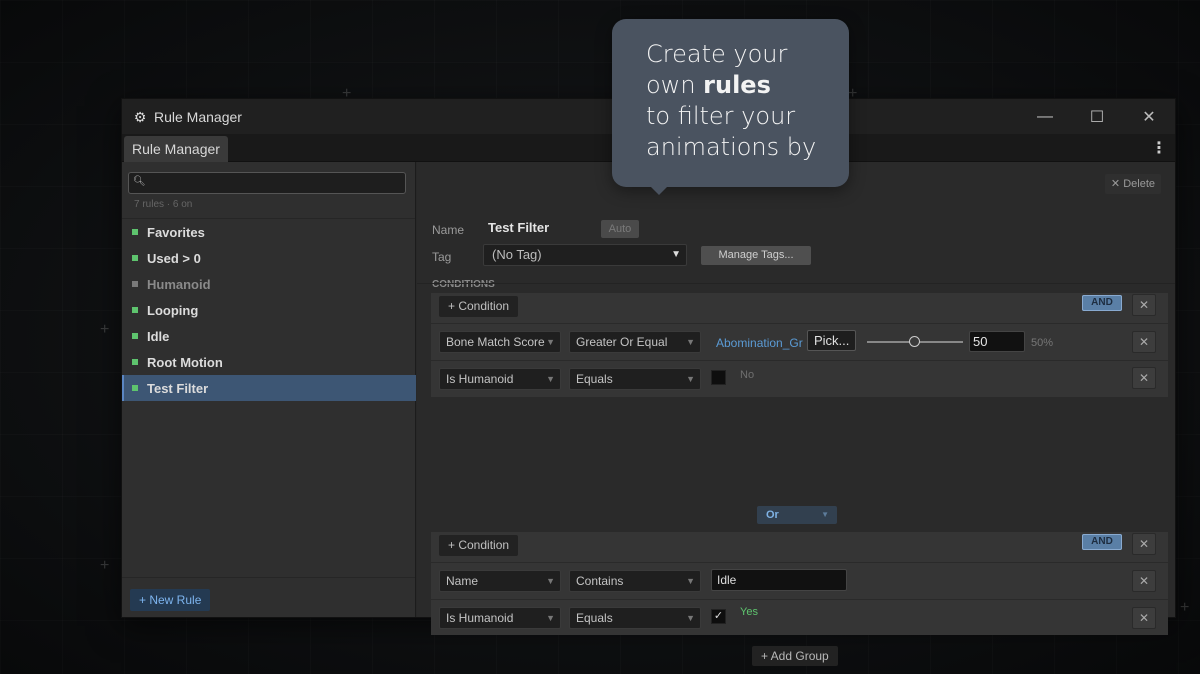 This screenshot has height=674, width=1200. What do you see at coordinates (448, 230) in the screenshot?
I see `name-label: Name` at bounding box center [448, 230].